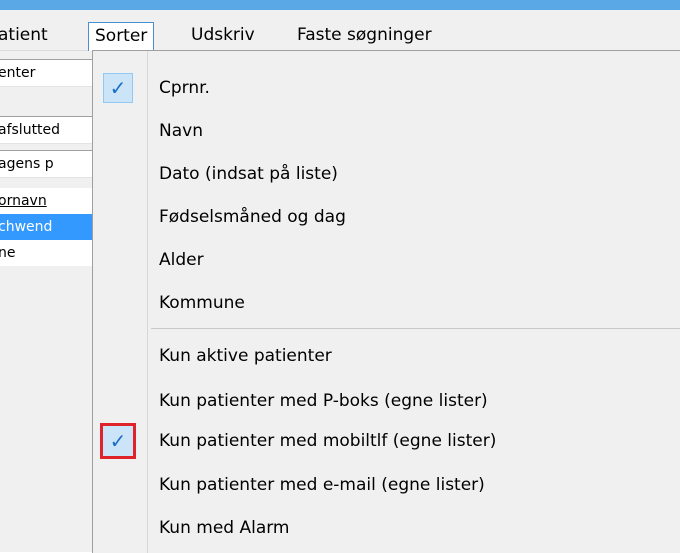 This screenshot has height=553, width=680. What do you see at coordinates (386, 131) in the screenshot?
I see `menu-item-navn: Navn` at bounding box center [386, 131].